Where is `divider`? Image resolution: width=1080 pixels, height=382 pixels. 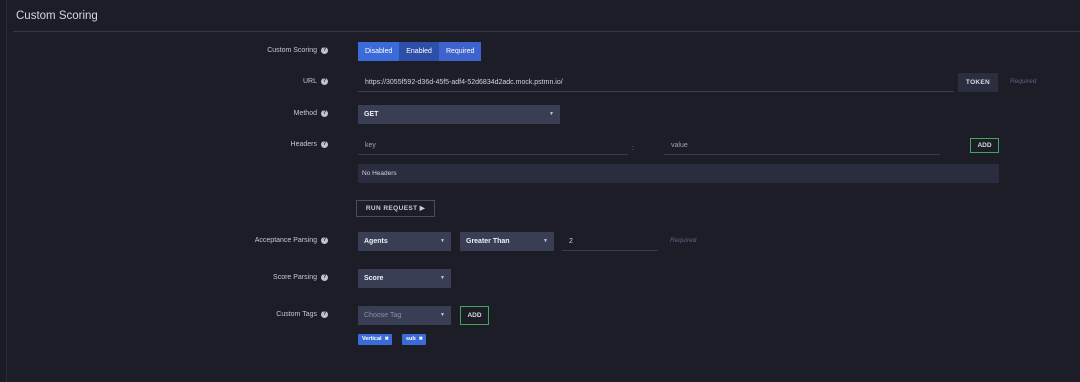
divider is located at coordinates (546, 31).